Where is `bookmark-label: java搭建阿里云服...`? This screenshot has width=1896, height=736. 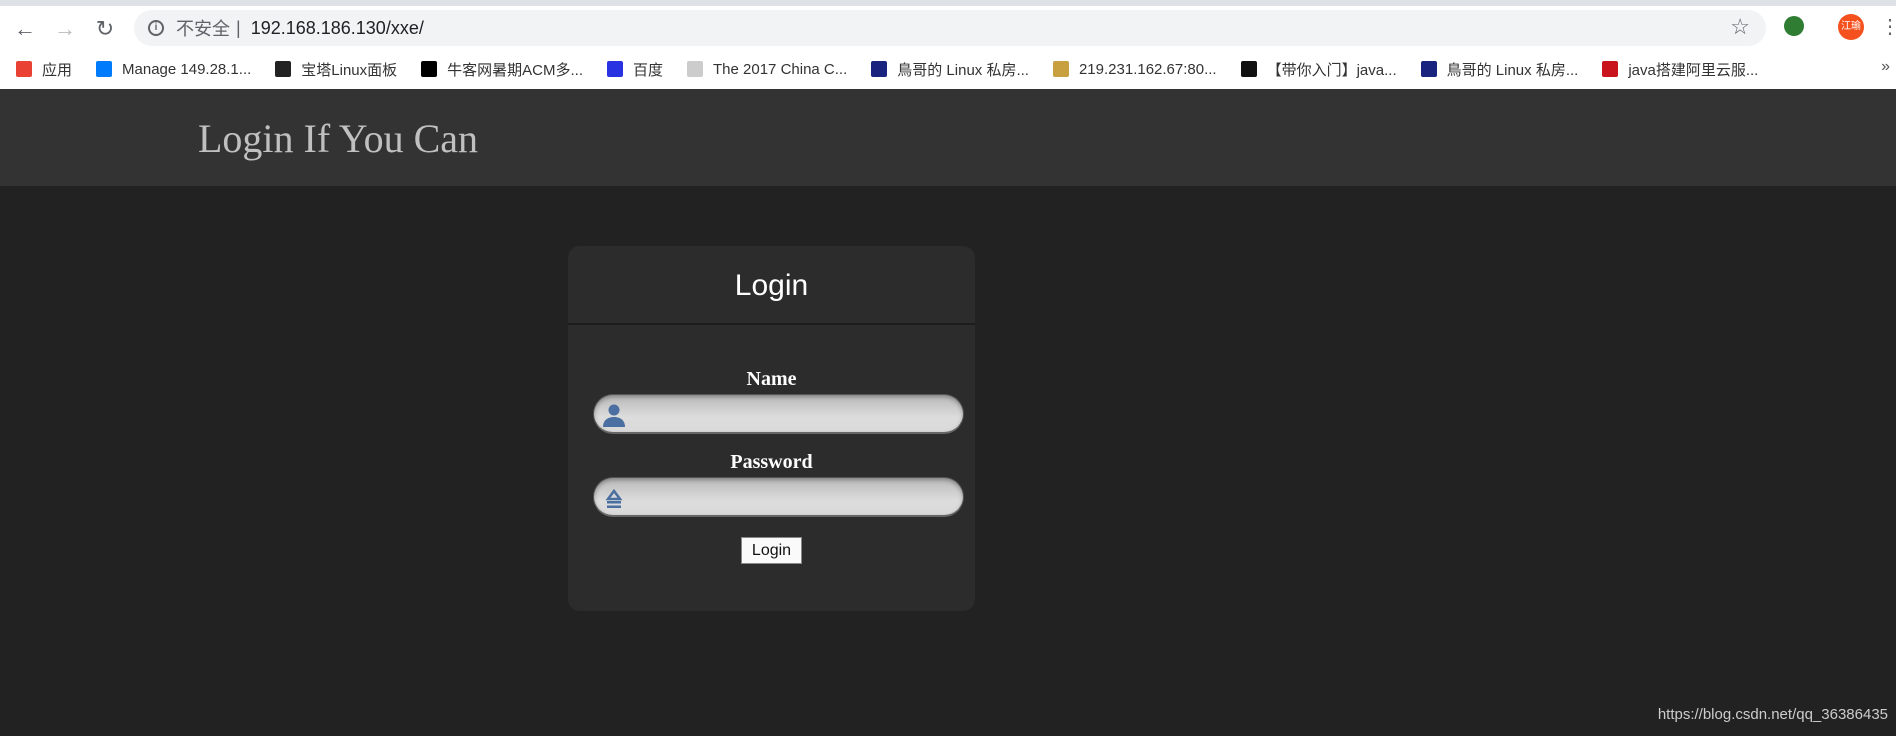 bookmark-label: java搭建阿里云服... is located at coordinates (1693, 70).